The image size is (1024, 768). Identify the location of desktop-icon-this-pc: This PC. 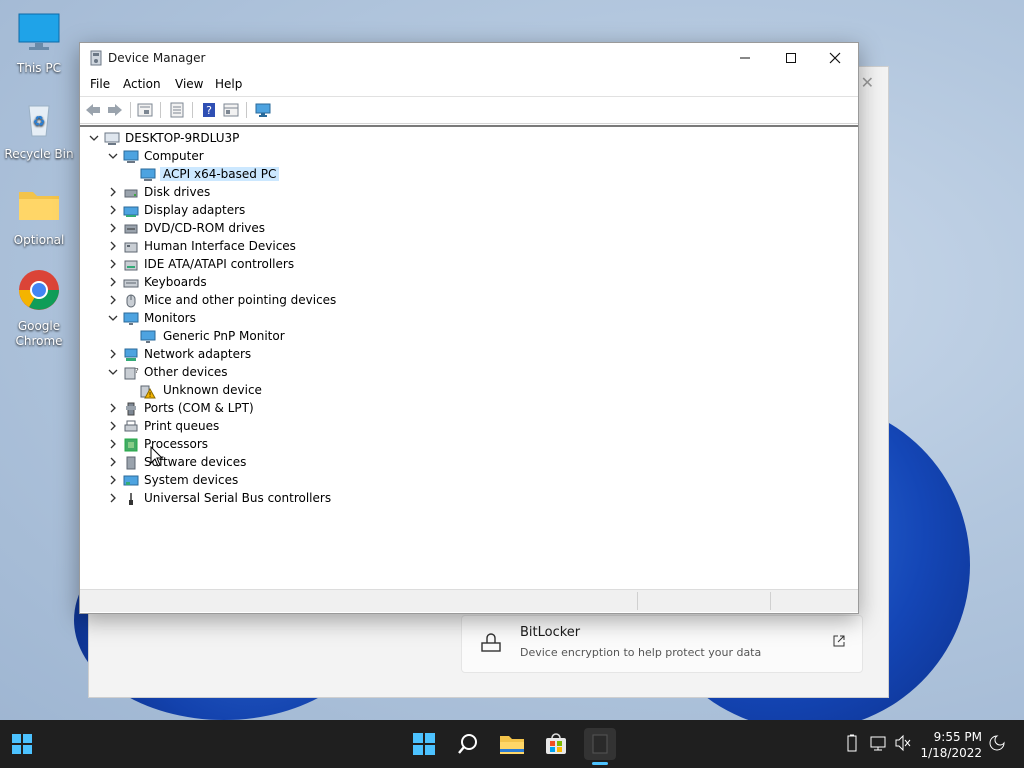
(39, 43).